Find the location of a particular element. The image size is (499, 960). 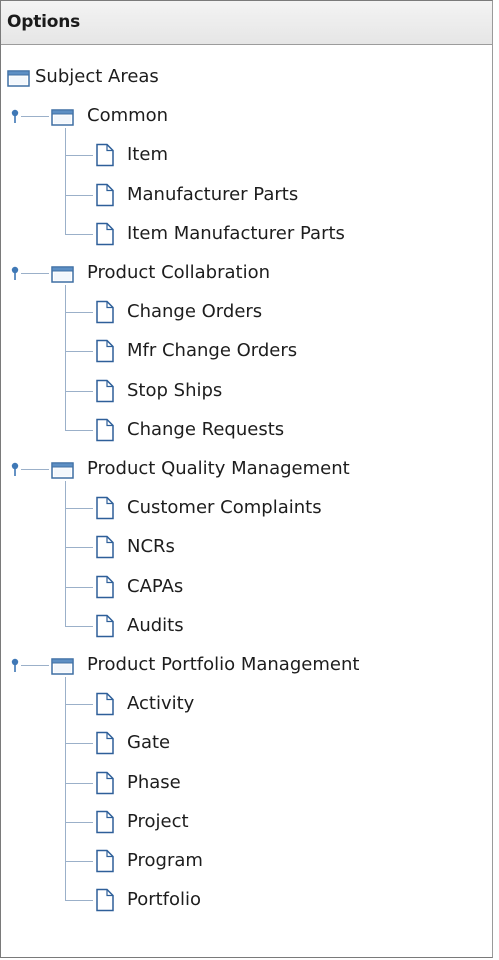

tree-leaf-label: Portfolio is located at coordinates (164, 900).